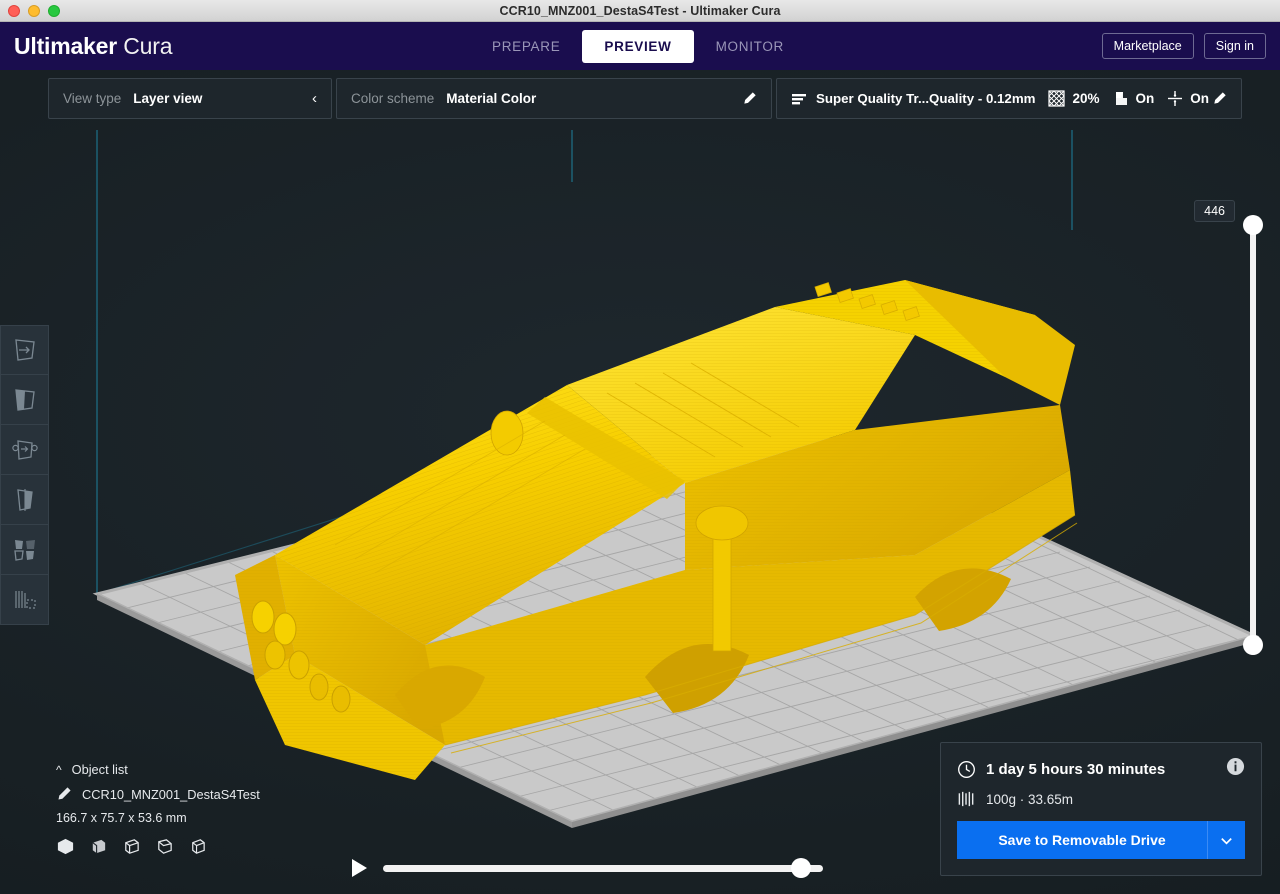  Describe the element at coordinates (99, 769) in the screenshot. I see `object-list-heading: Object list` at that location.